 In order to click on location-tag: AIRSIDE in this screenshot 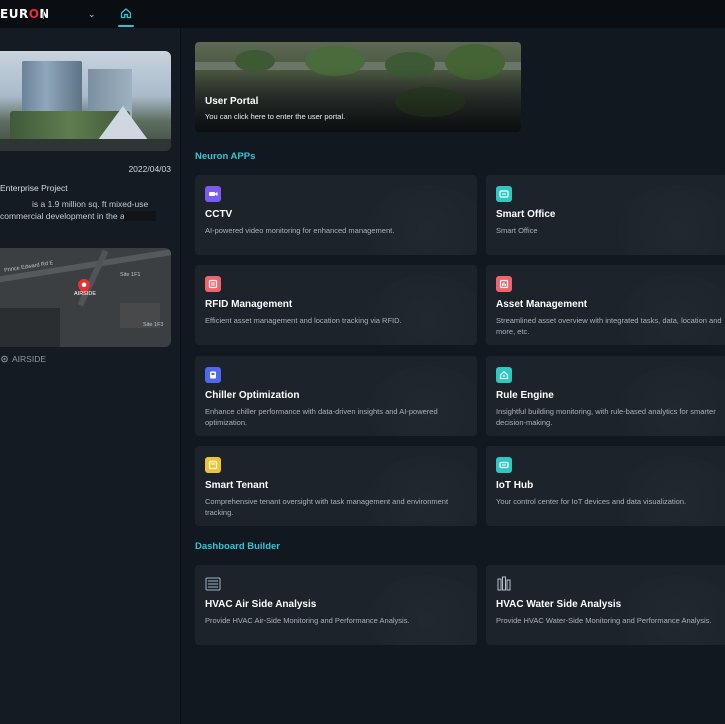, I will do `click(23, 359)`.